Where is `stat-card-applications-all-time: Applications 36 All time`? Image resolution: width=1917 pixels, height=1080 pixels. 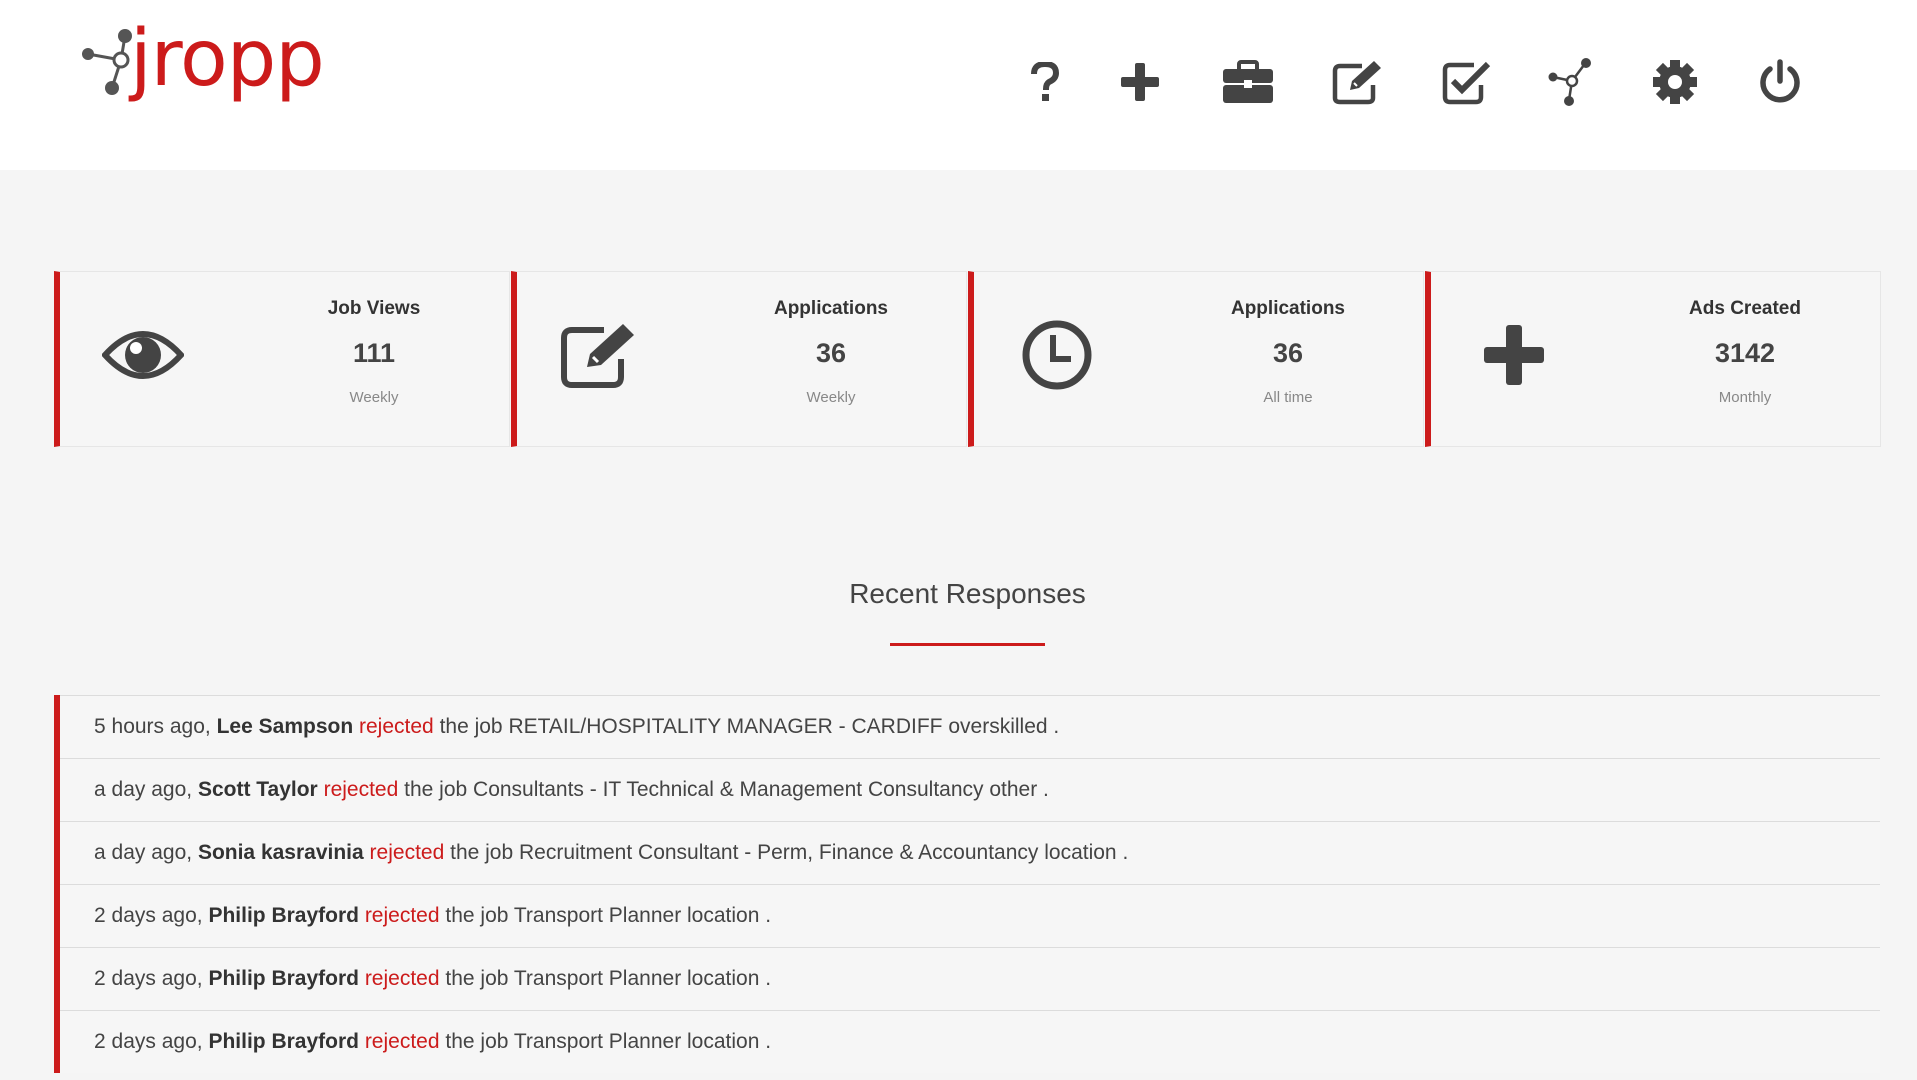 stat-card-applications-all-time: Applications 36 All time is located at coordinates (1196, 359).